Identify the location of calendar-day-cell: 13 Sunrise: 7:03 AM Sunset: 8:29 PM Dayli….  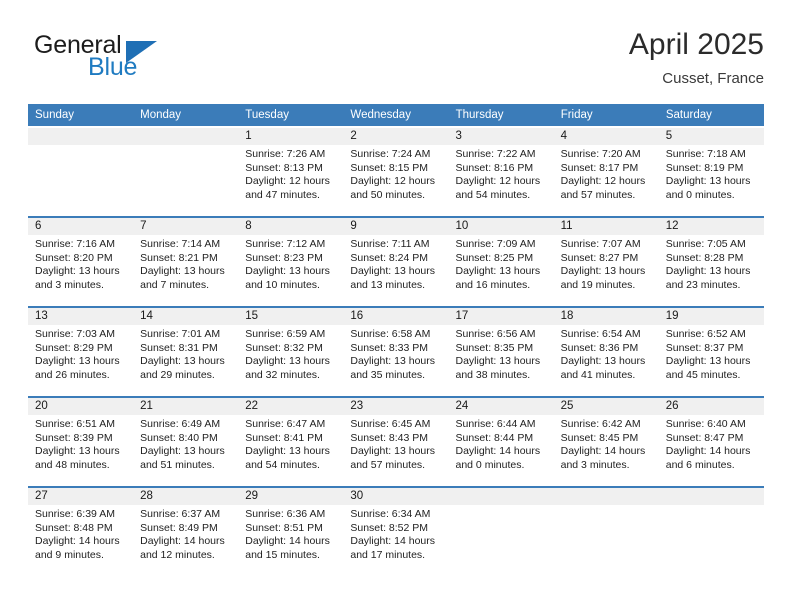
(80, 352).